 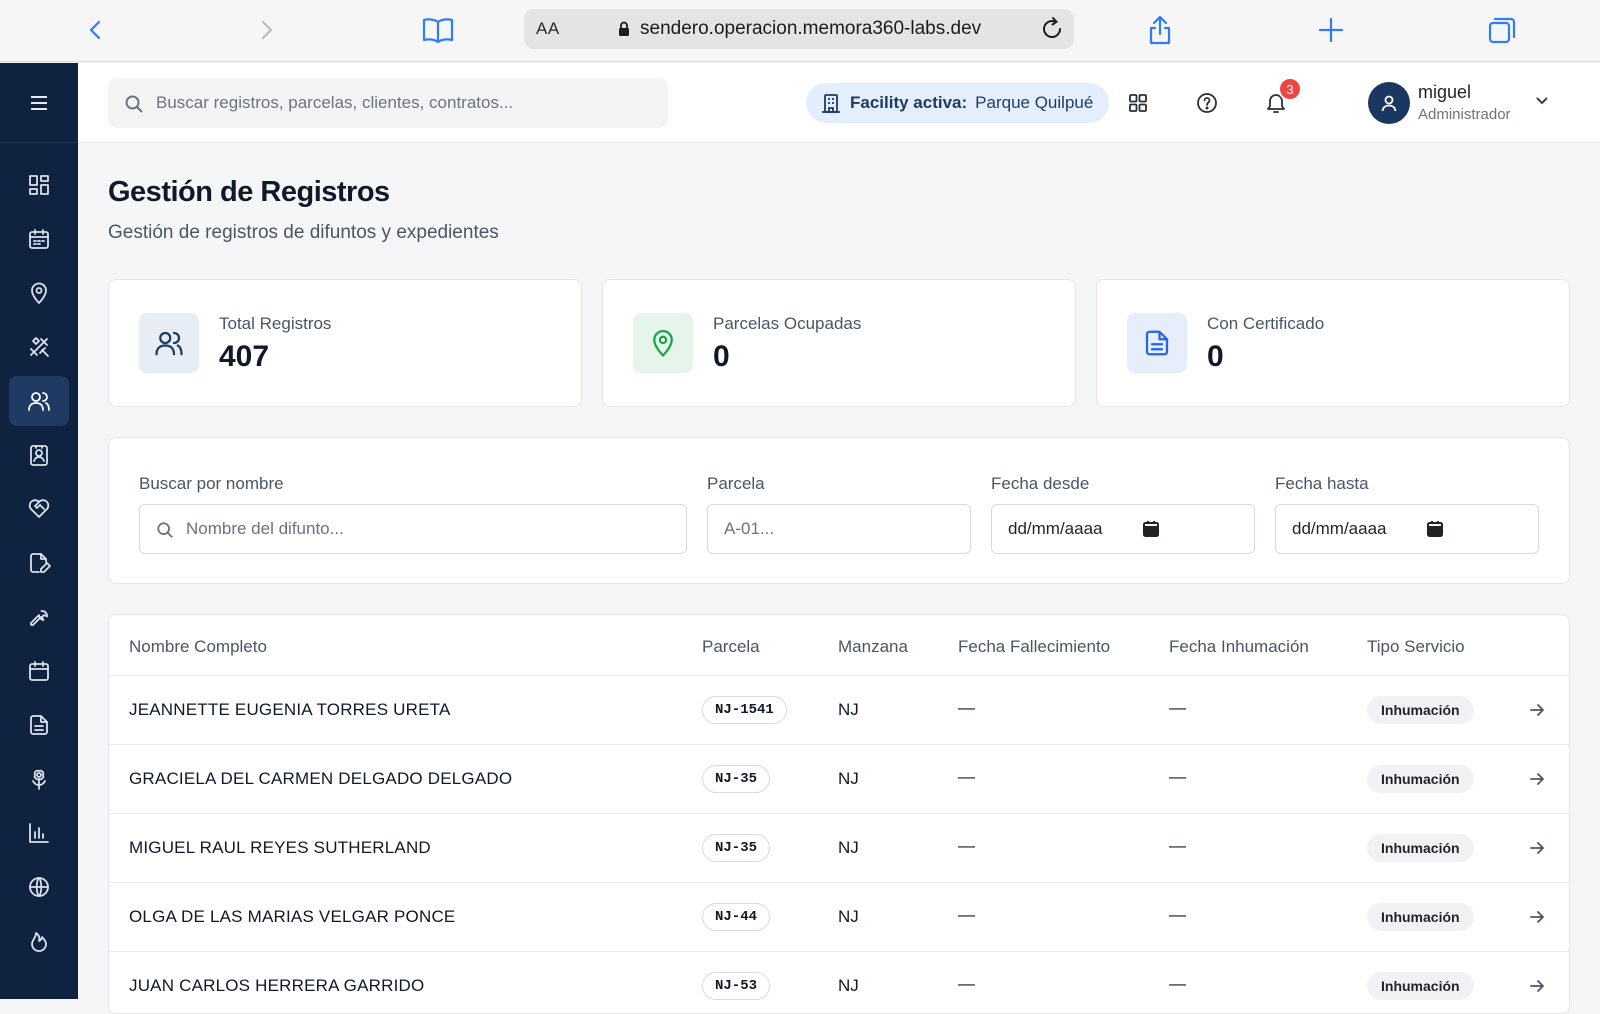 What do you see at coordinates (1239, 646) in the screenshot?
I see `column-header: Fecha Inhumación` at bounding box center [1239, 646].